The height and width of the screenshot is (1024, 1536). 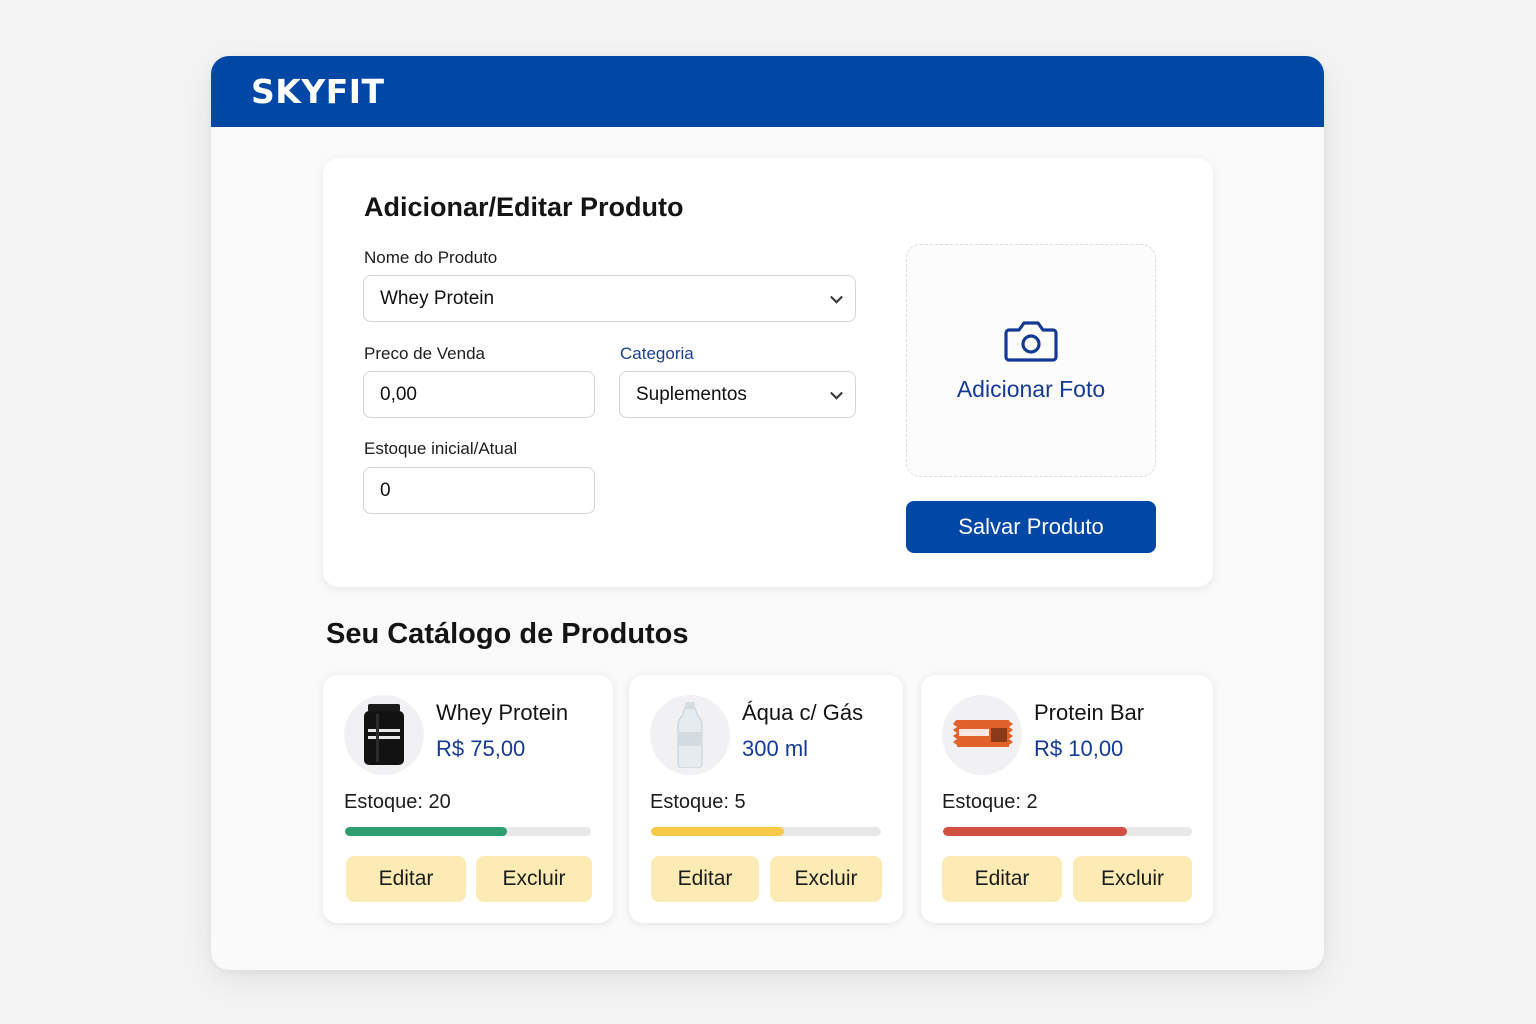 What do you see at coordinates (507, 634) in the screenshot?
I see `catalog-title: Seu Catálogo de Produtos` at bounding box center [507, 634].